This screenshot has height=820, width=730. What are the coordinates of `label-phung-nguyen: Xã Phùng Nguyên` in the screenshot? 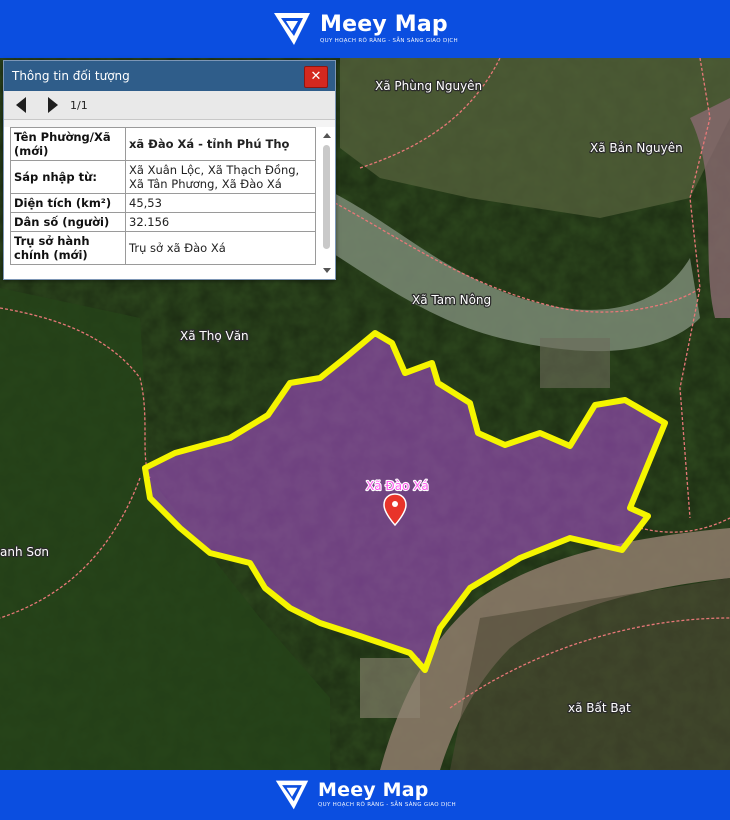 It's located at (428, 86).